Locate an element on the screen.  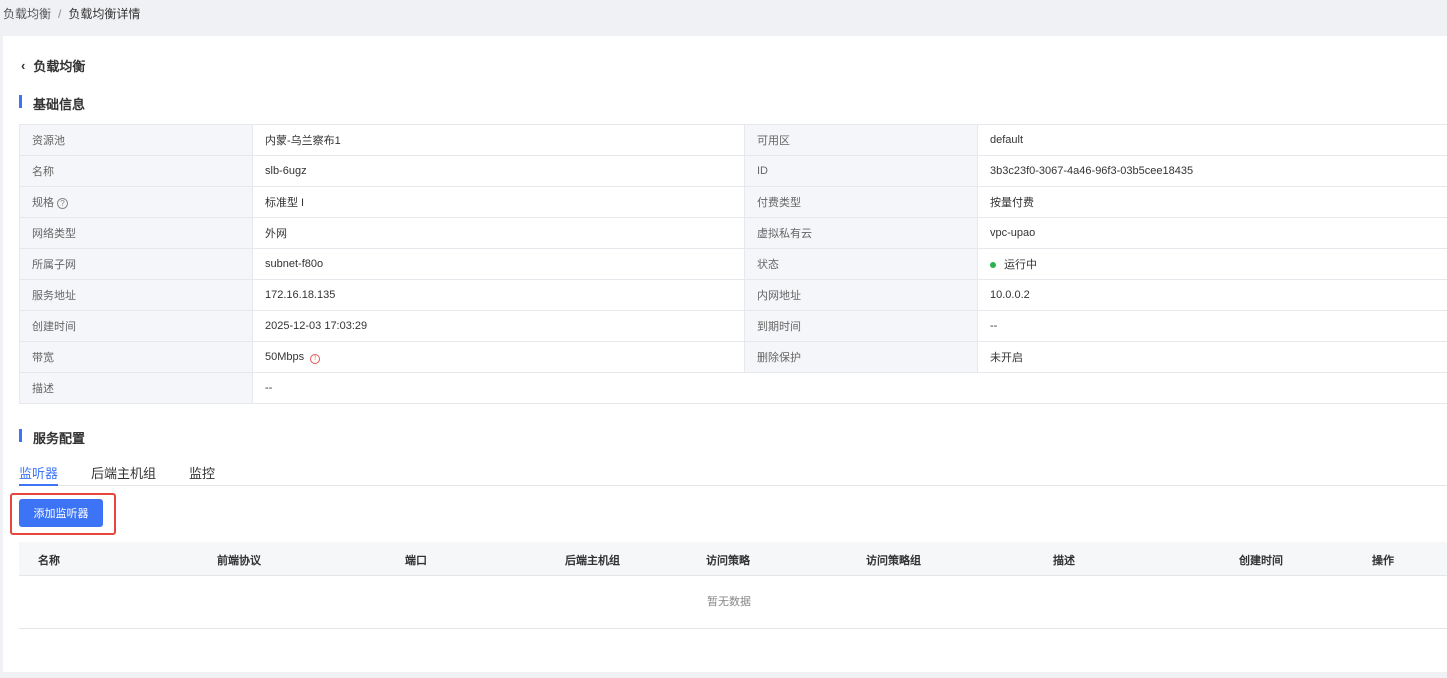
label-delete-protection: 删除保护 is located at coordinates (861, 357).